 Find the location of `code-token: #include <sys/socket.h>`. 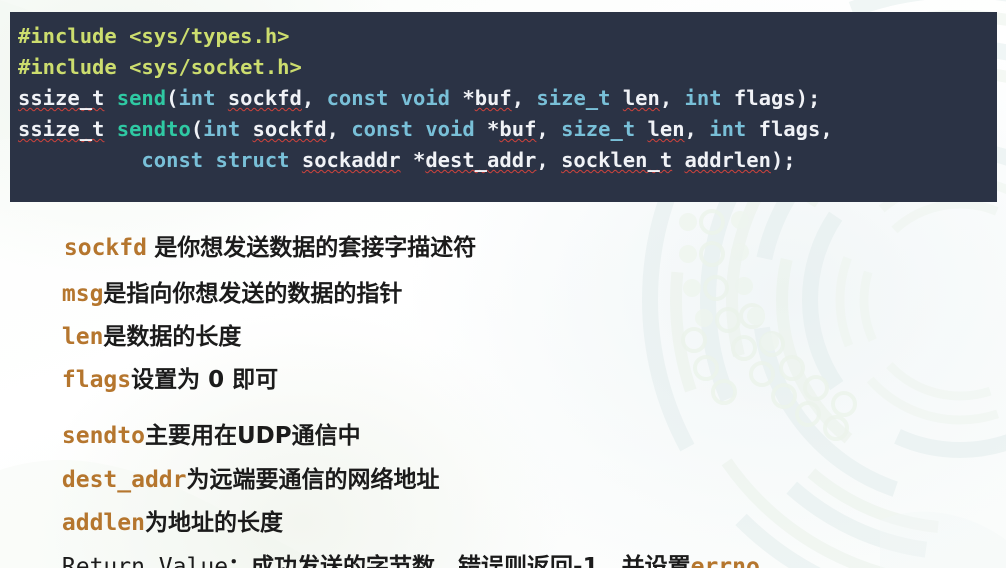

code-token: #include <sys/socket.h> is located at coordinates (160, 67).